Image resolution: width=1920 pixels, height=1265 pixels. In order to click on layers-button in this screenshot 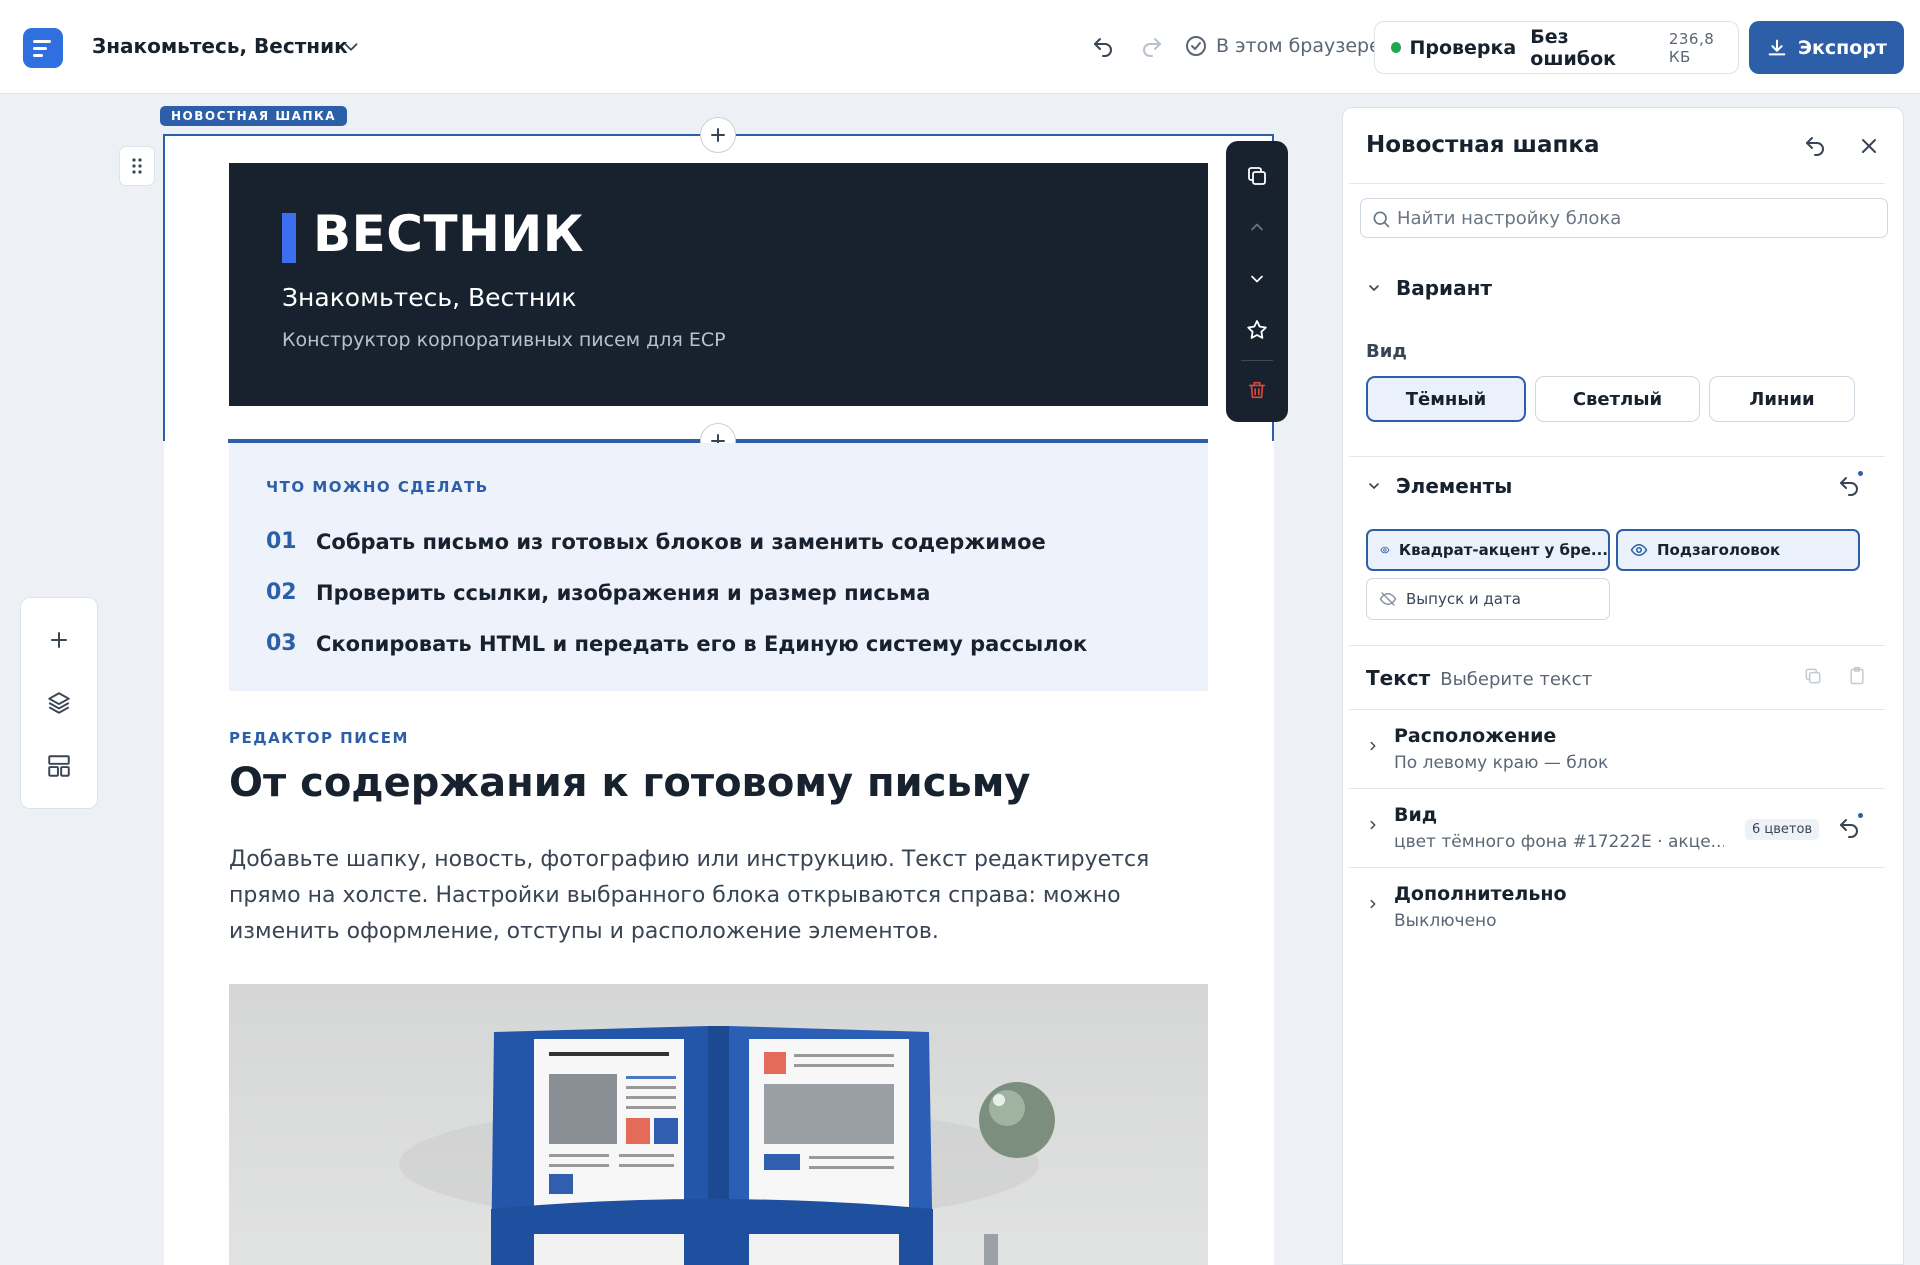, I will do `click(59, 703)`.